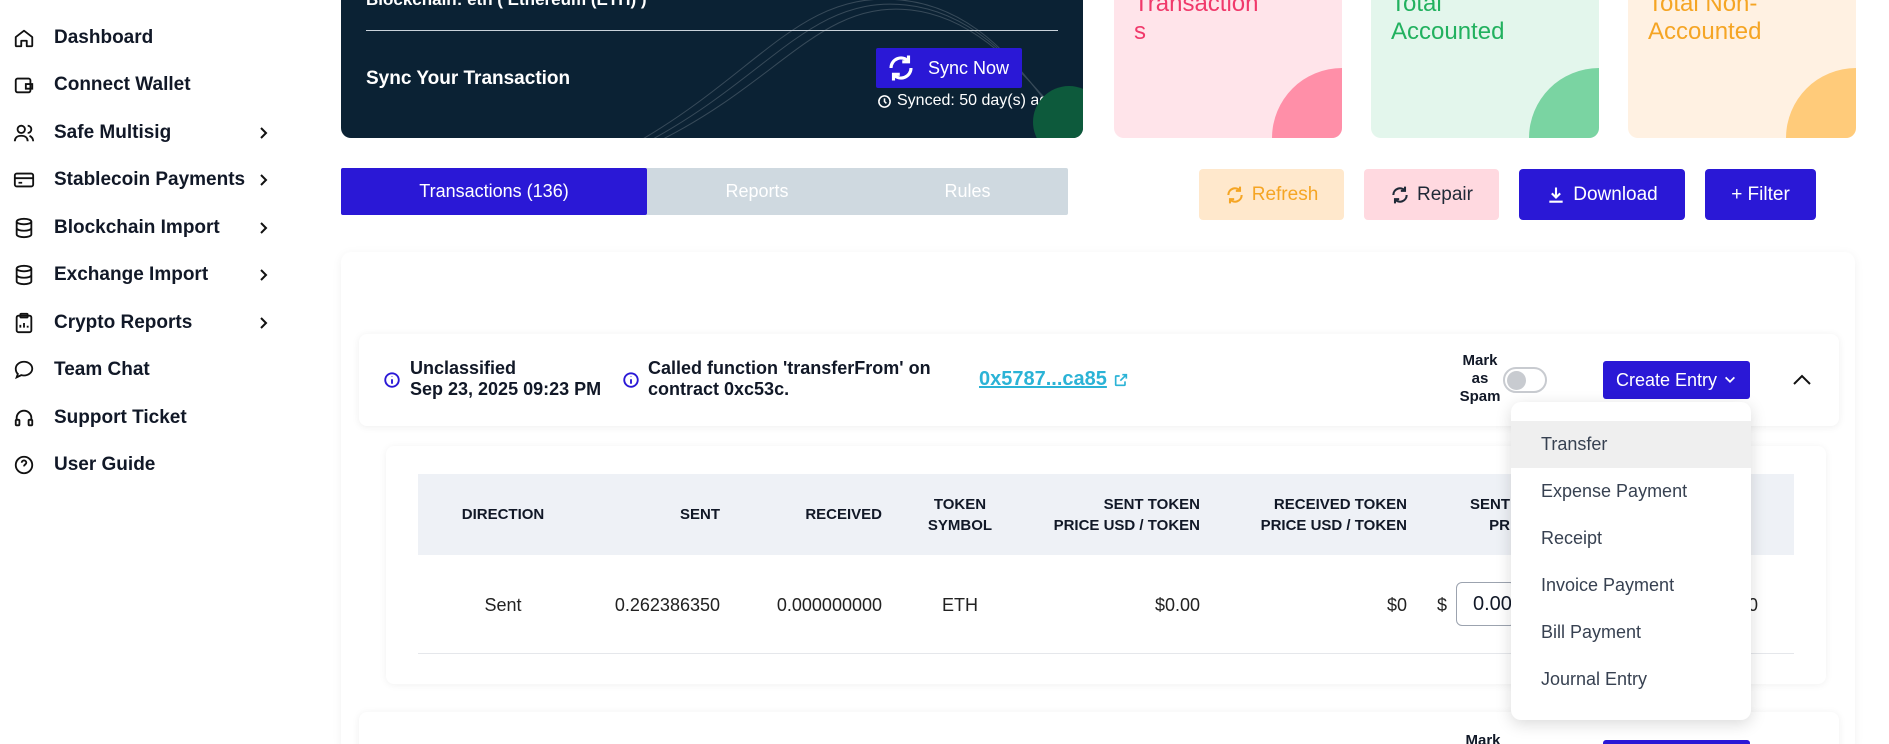 The height and width of the screenshot is (744, 1889). What do you see at coordinates (757, 191) in the screenshot?
I see `tab-reports: Reports` at bounding box center [757, 191].